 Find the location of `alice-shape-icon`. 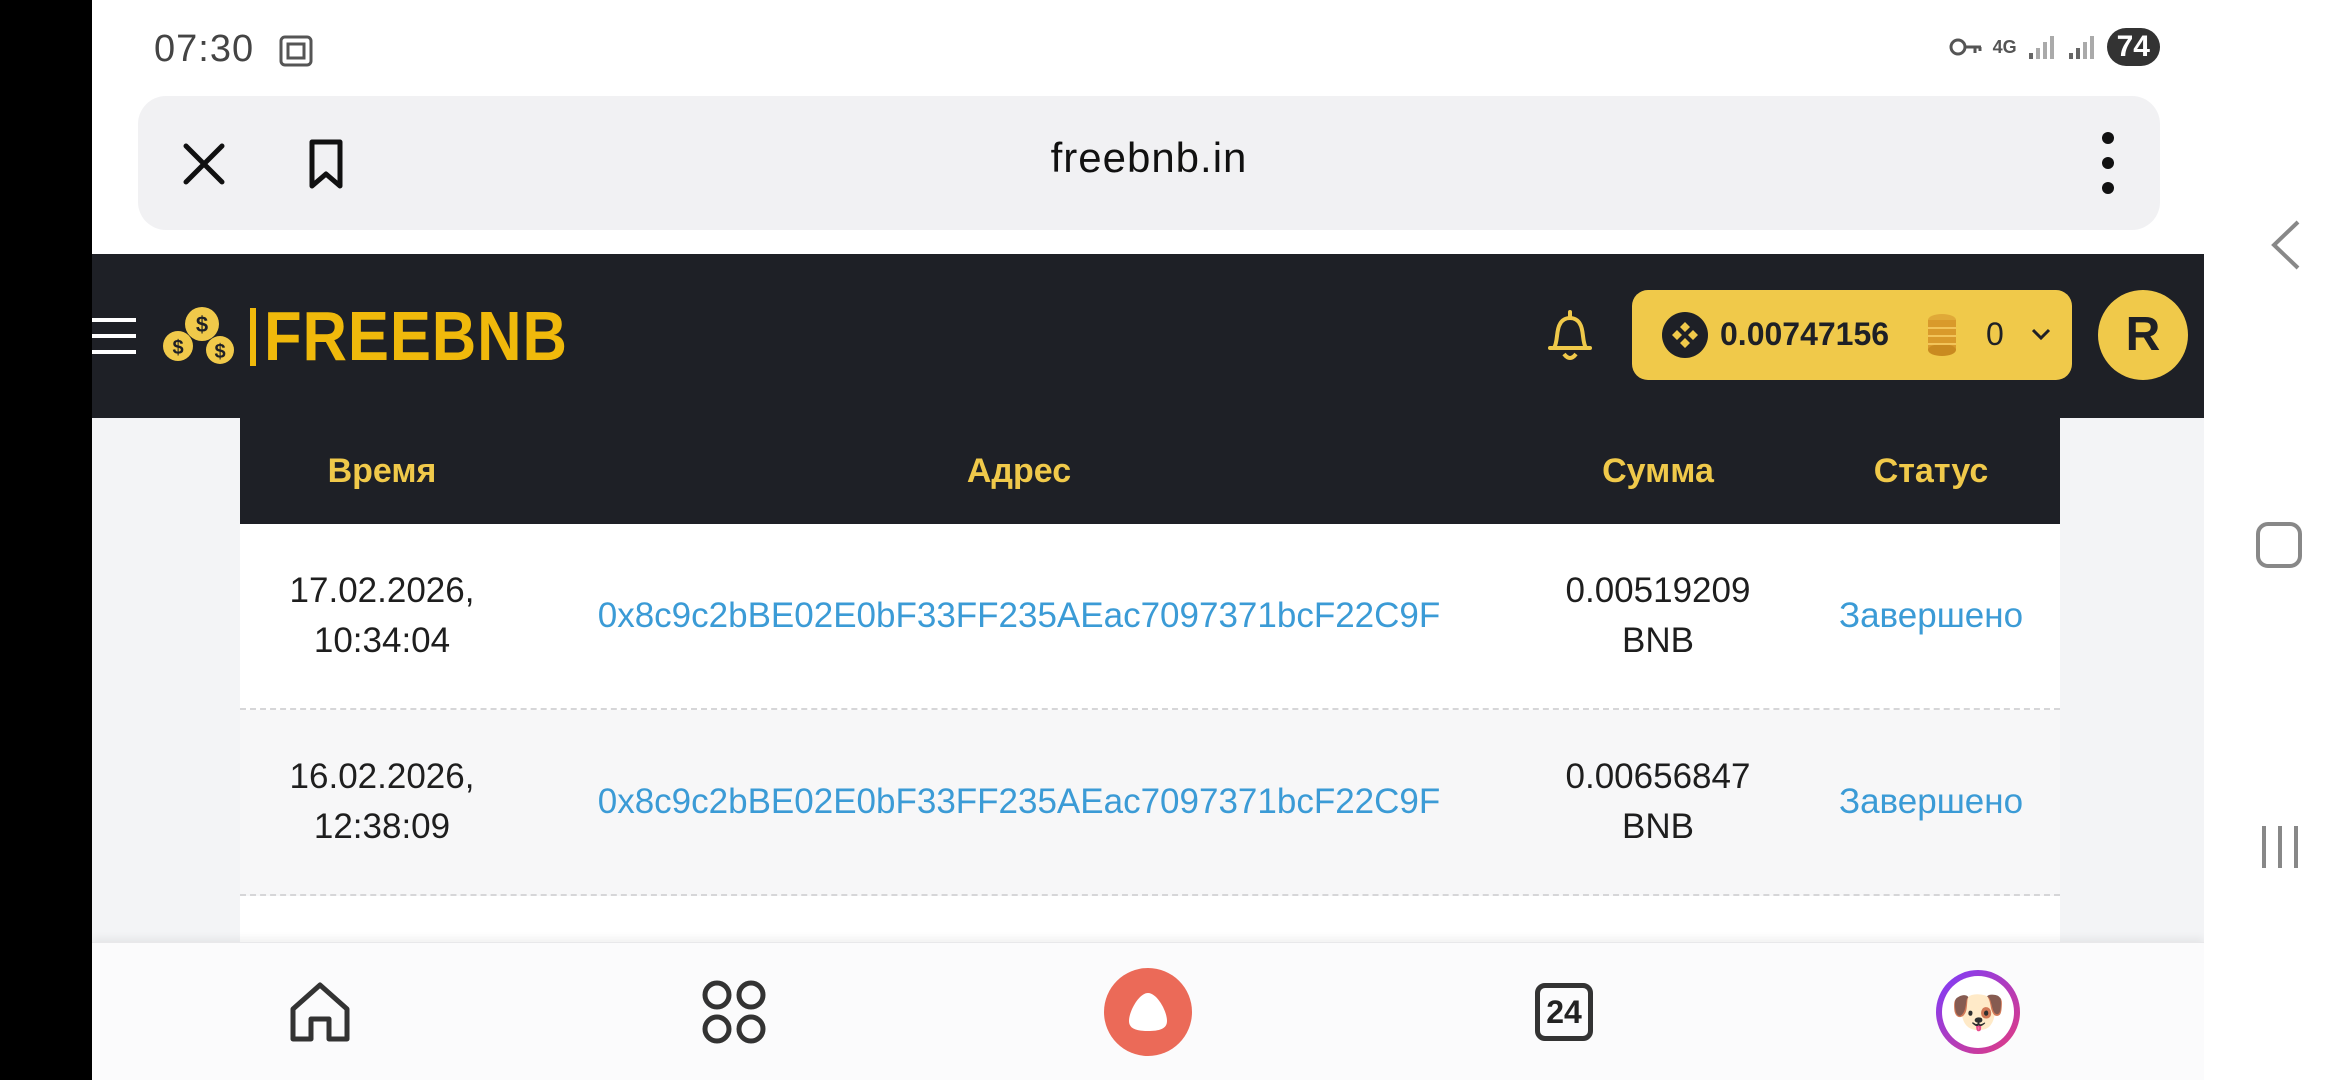

alice-shape-icon is located at coordinates (1148, 1012).